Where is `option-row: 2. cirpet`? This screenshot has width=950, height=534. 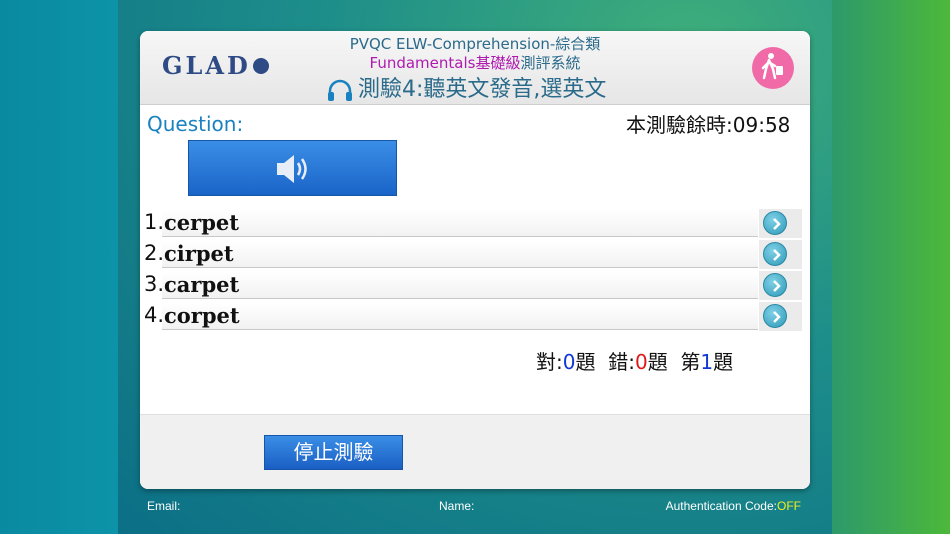
option-row: 2. cirpet is located at coordinates (475, 254).